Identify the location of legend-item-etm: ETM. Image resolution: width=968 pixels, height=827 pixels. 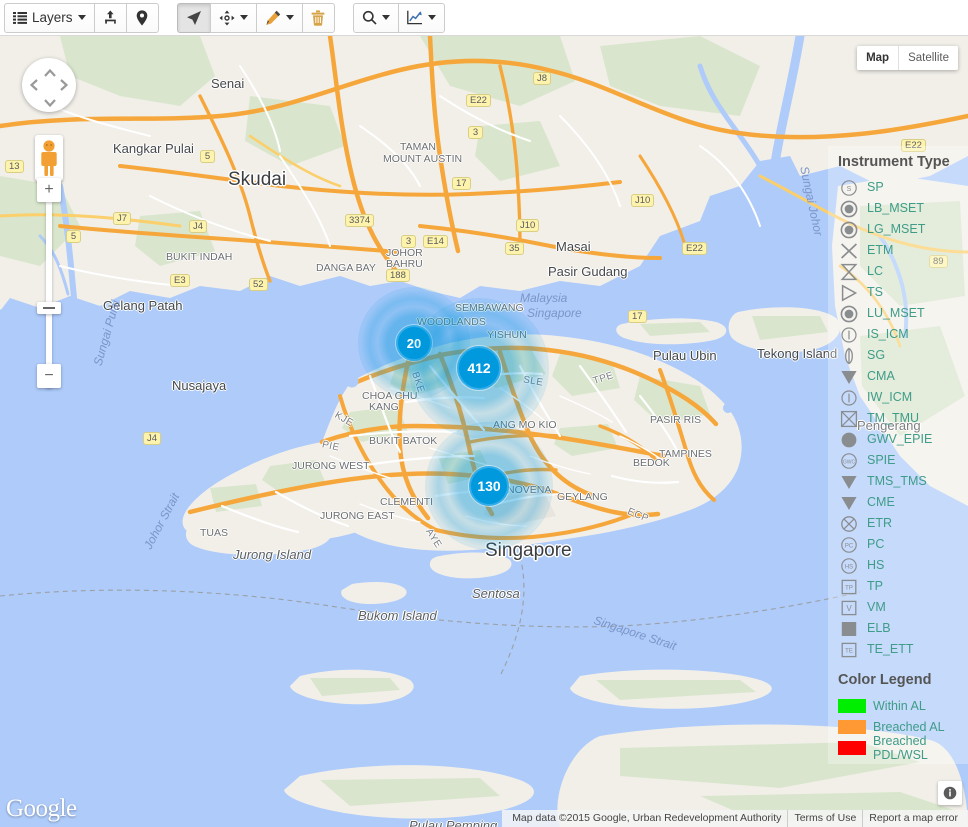
(903, 250).